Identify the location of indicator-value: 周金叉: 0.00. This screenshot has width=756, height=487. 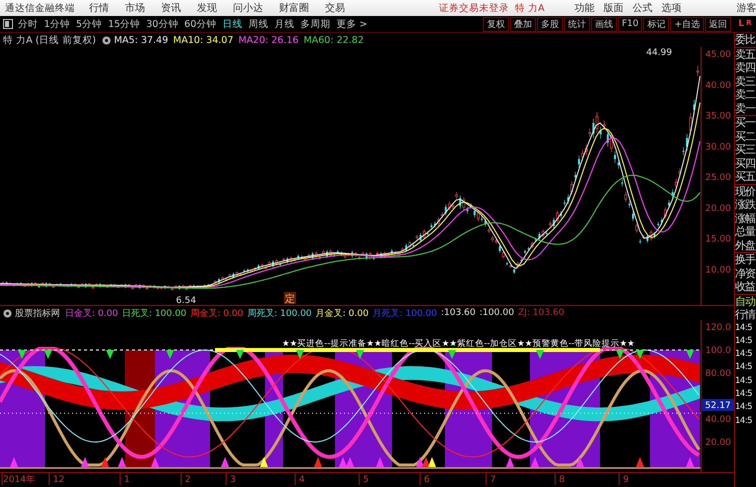
(217, 314).